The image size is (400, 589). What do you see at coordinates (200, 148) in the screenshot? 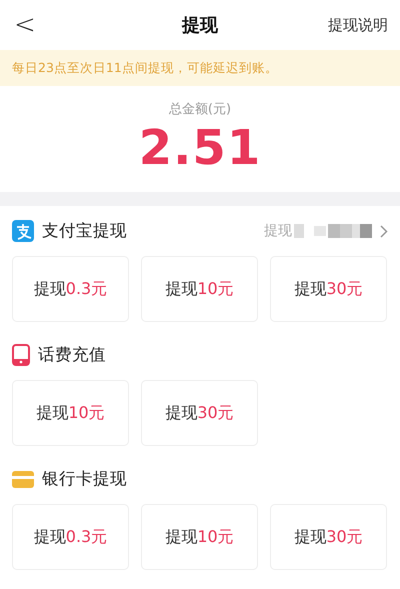
I see `total-amount: 2.51` at bounding box center [200, 148].